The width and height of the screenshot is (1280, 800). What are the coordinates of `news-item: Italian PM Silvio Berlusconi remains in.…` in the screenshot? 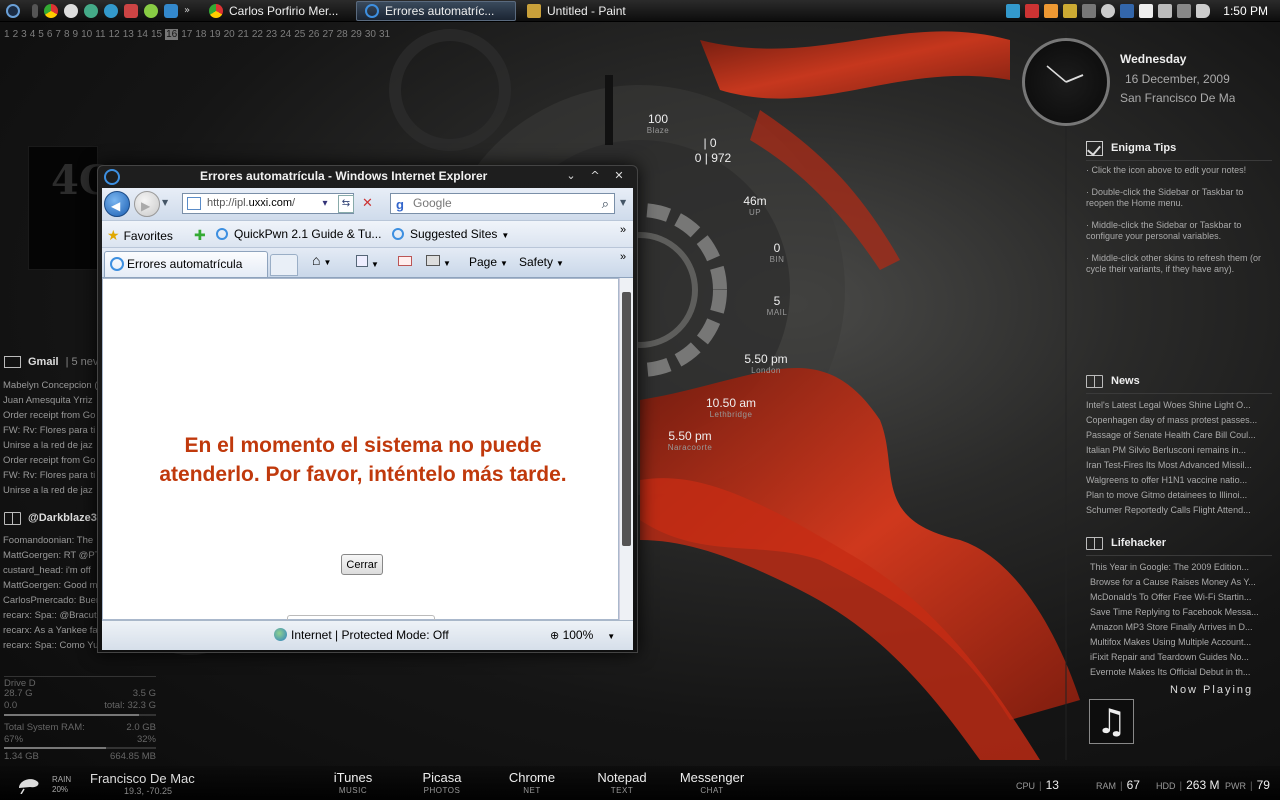 It's located at (1179, 450).